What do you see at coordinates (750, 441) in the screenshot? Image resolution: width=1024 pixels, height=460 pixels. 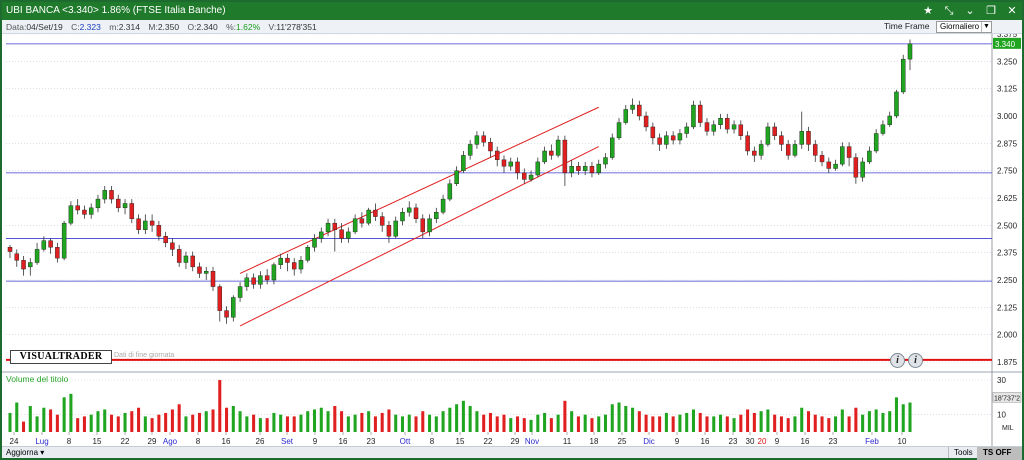 I see `x-tick-label: 30` at bounding box center [750, 441].